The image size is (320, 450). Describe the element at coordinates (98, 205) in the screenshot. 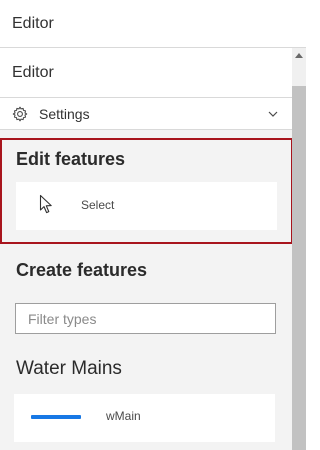

I see `select-tool-label: Select` at that location.